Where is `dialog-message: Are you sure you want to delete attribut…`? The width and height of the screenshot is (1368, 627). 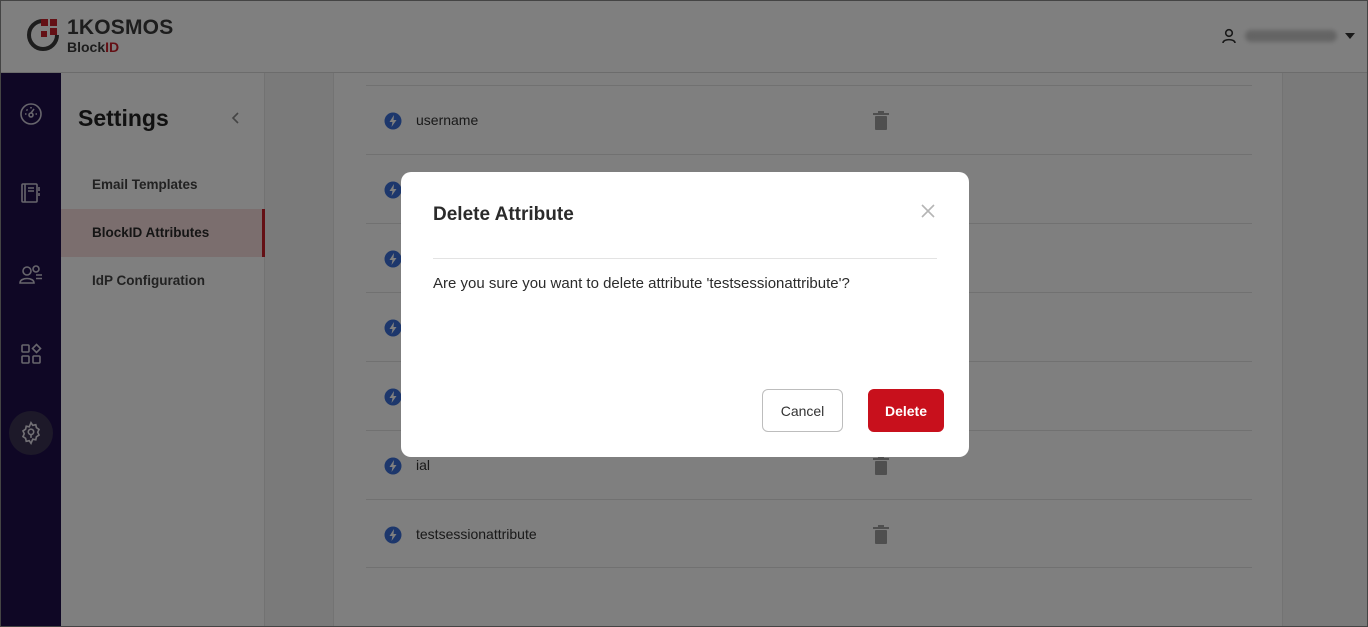
dialog-message: Are you sure you want to delete attribut… is located at coordinates (641, 283).